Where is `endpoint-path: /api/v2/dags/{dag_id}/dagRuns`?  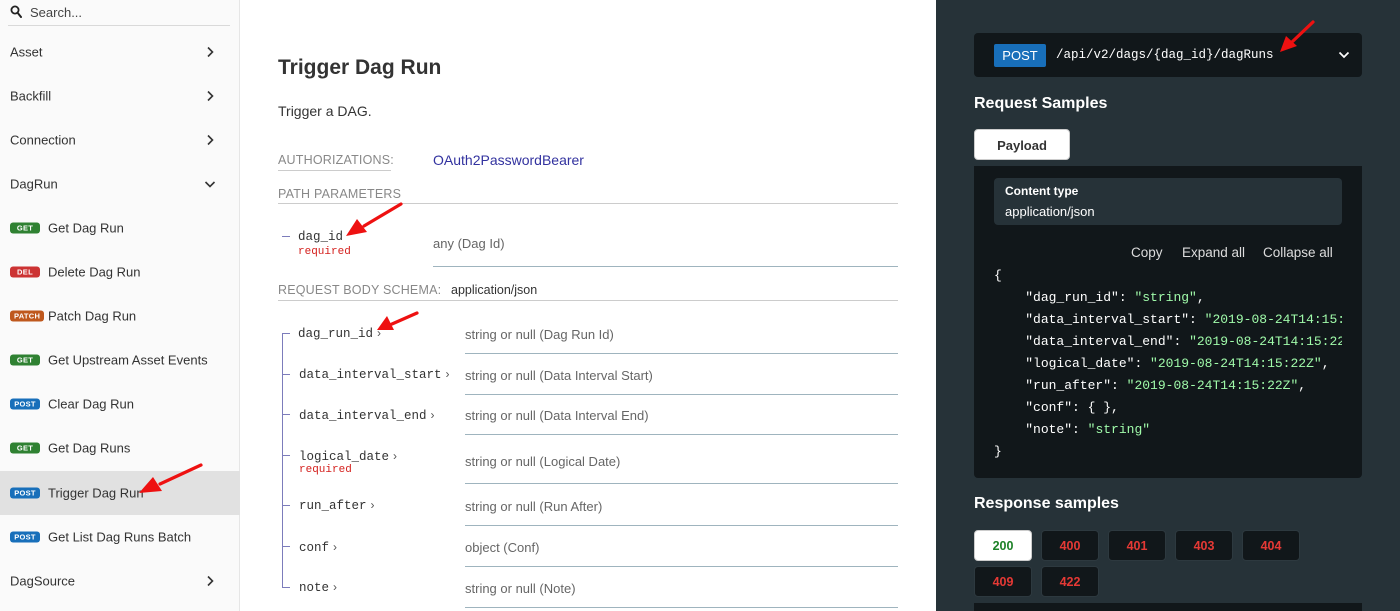 endpoint-path: /api/v2/dags/{dag_id}/dagRuns is located at coordinates (1165, 55).